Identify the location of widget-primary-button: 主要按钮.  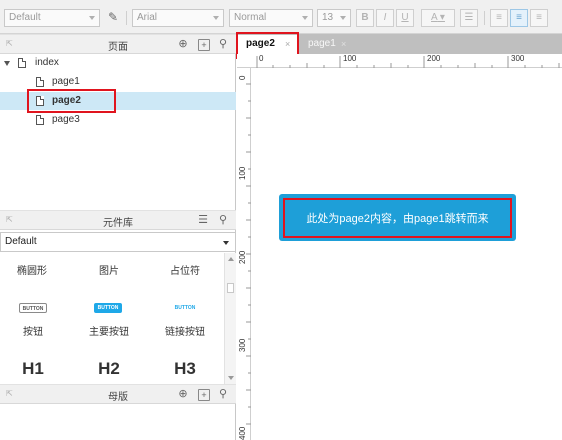
(109, 330).